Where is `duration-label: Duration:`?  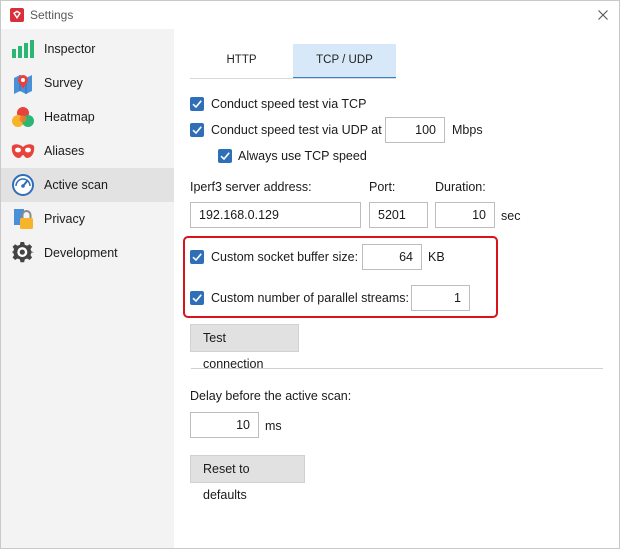
duration-label: Duration: is located at coordinates (460, 187).